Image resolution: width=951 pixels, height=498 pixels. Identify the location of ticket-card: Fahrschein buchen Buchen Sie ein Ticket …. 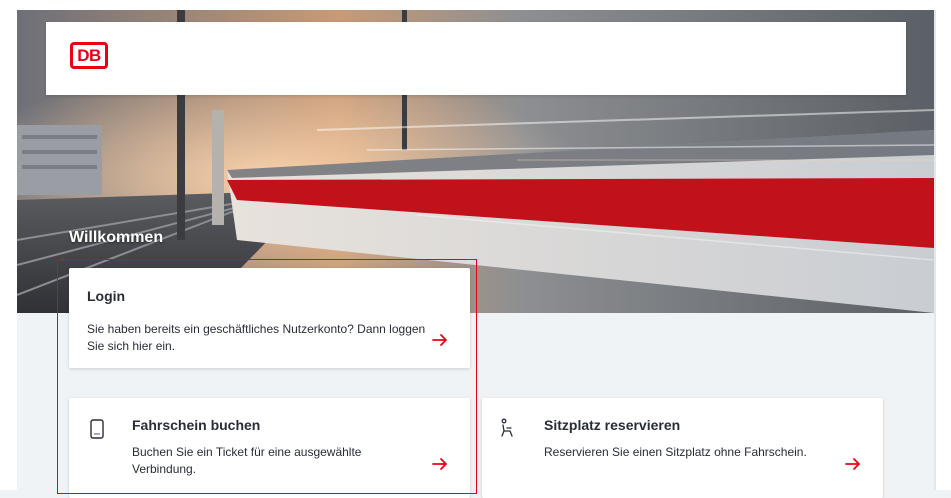
(269, 448).